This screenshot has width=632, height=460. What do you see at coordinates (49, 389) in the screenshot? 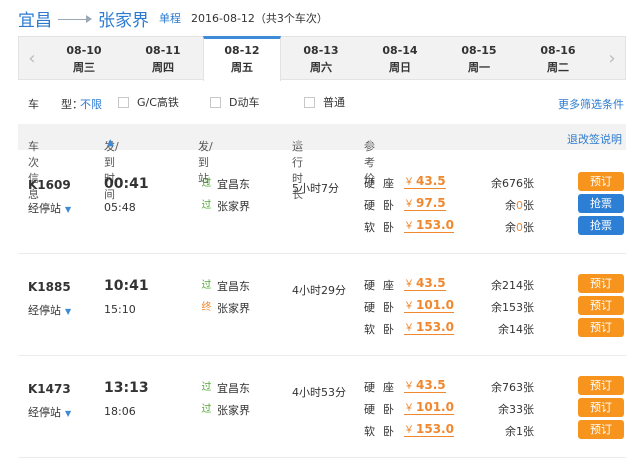
I see `train-number: K1473` at bounding box center [49, 389].